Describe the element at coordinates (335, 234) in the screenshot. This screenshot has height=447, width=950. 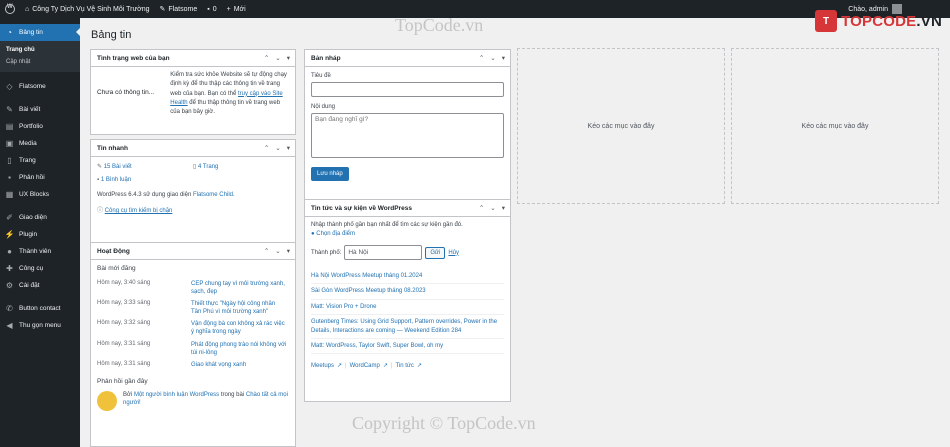
I see `choose-location-link: Chọn địa điểm` at that location.